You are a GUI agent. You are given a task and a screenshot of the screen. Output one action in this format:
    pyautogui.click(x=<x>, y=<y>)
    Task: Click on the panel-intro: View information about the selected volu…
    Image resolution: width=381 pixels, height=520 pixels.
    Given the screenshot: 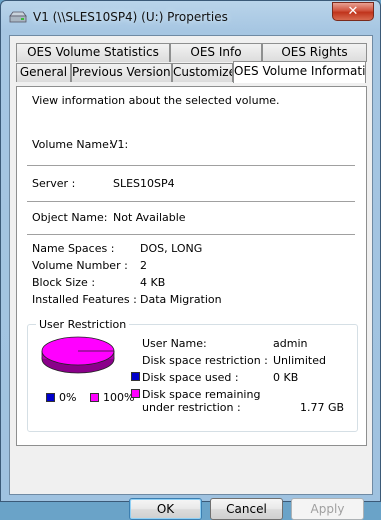 What is the action you would take?
    pyautogui.click(x=156, y=100)
    